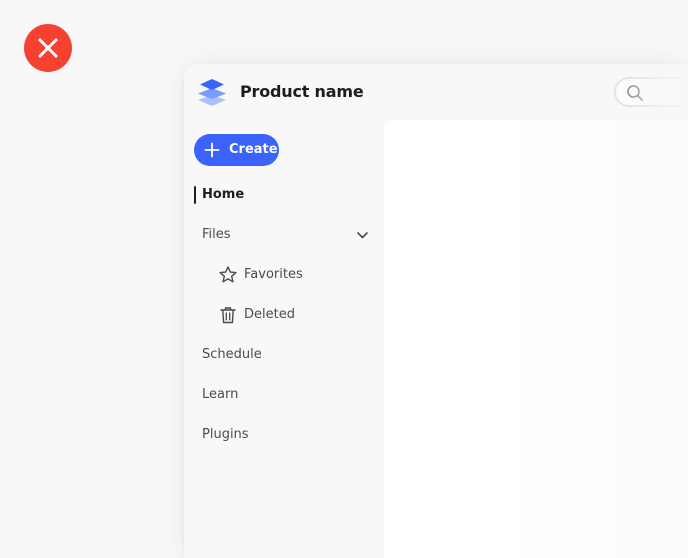  What do you see at coordinates (195, 195) in the screenshot?
I see `selected-indicator` at bounding box center [195, 195].